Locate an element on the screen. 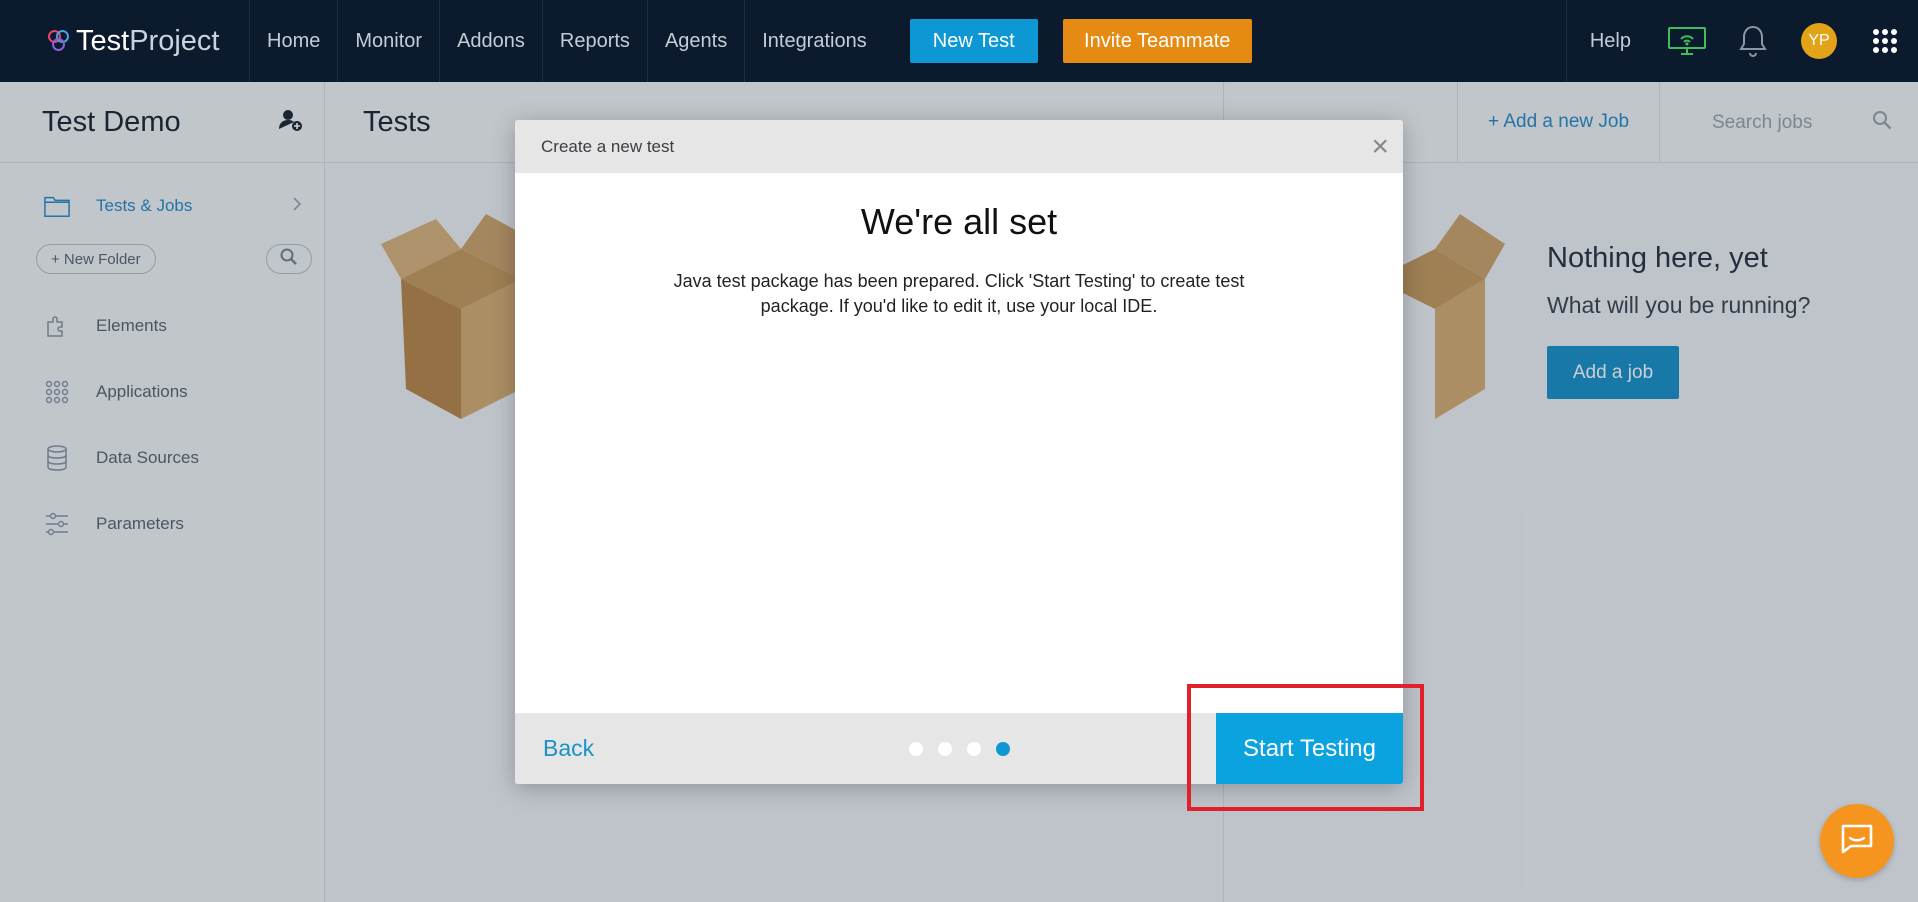 The height and width of the screenshot is (902, 1918). step-indicator is located at coordinates (967, 749).